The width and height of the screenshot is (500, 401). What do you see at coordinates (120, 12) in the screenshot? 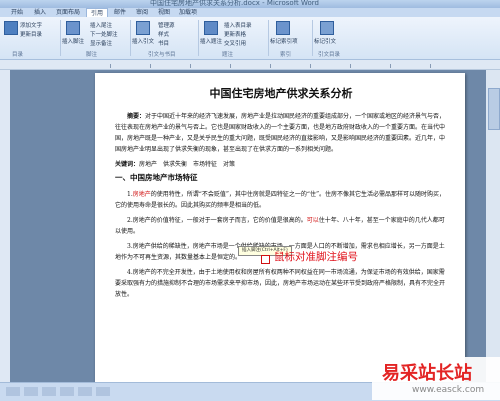
I see `tab-mailings: 邮件` at bounding box center [120, 12].